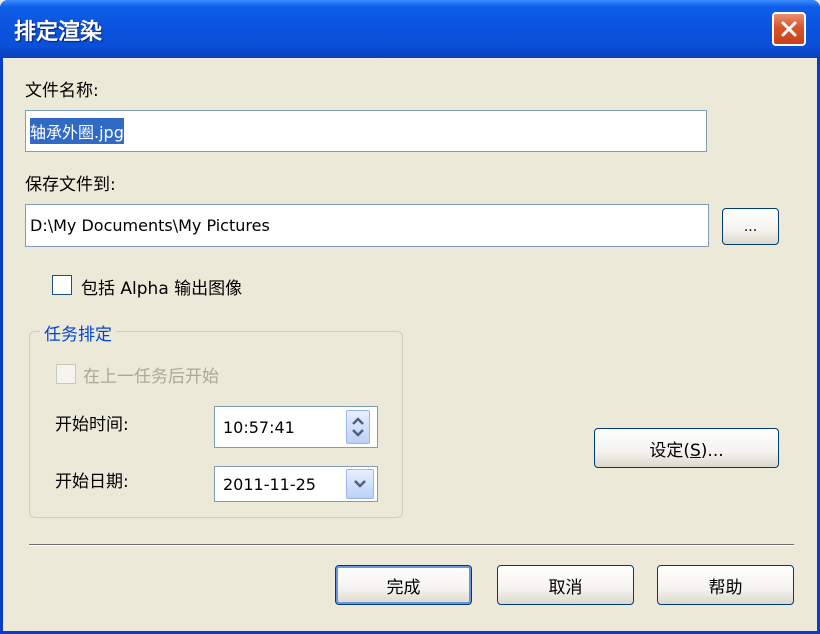 The height and width of the screenshot is (634, 820). Describe the element at coordinates (66, 374) in the screenshot. I see `after-previous-checkbox` at that location.